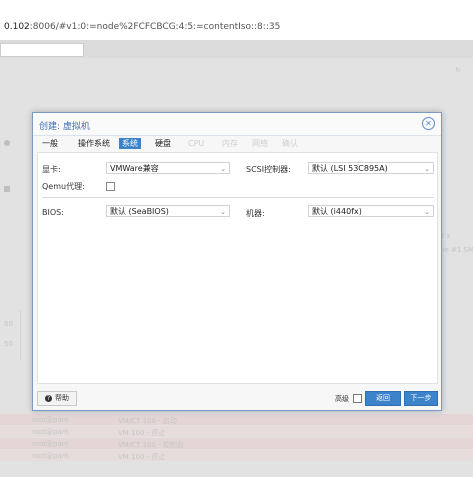 The height and width of the screenshot is (477, 473). What do you see at coordinates (357, 398) in the screenshot?
I see `advanced-checkbox` at bounding box center [357, 398].